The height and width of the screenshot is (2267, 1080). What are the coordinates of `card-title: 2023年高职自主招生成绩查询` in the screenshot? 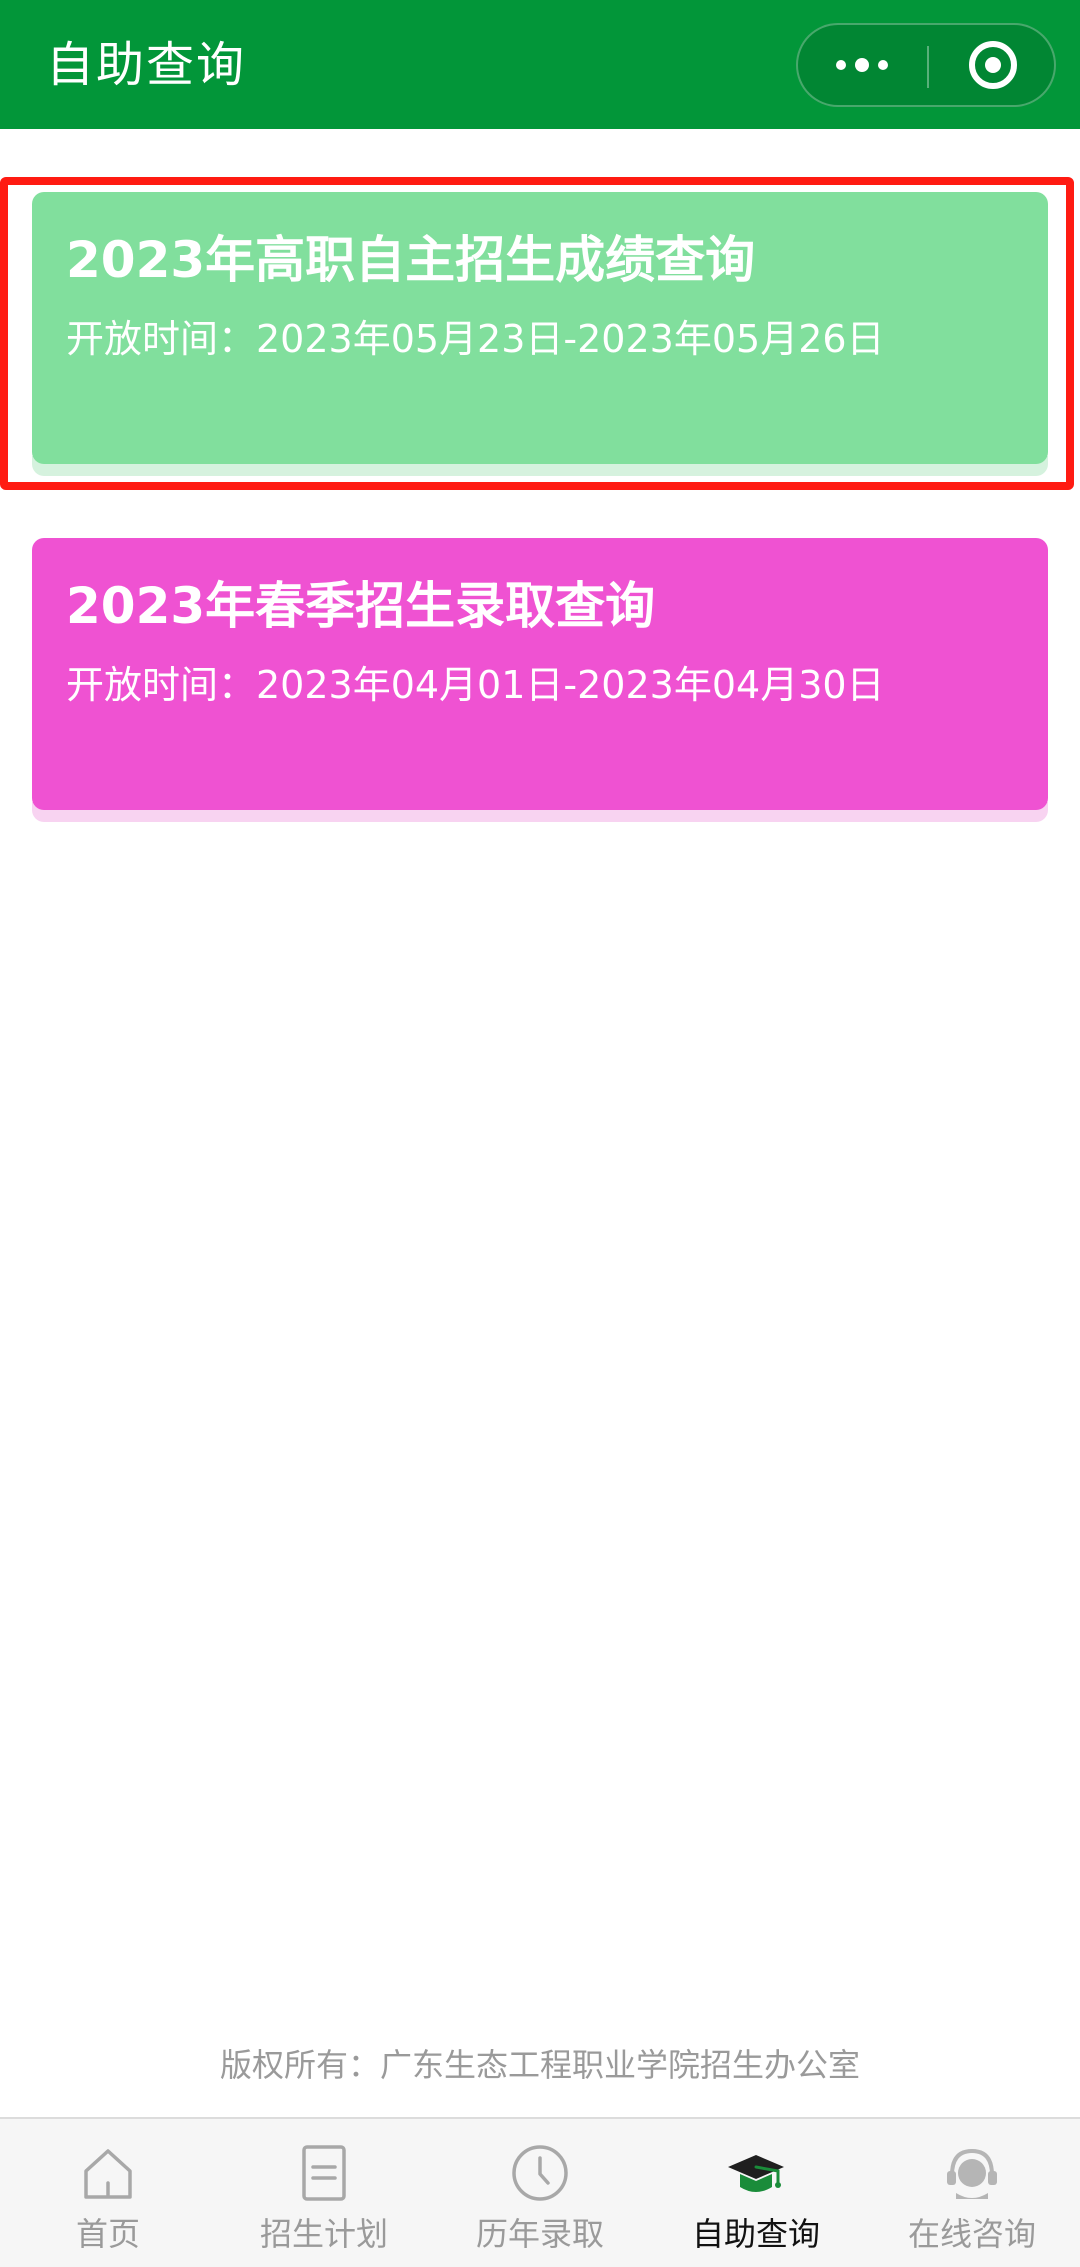 It's located at (411, 260).